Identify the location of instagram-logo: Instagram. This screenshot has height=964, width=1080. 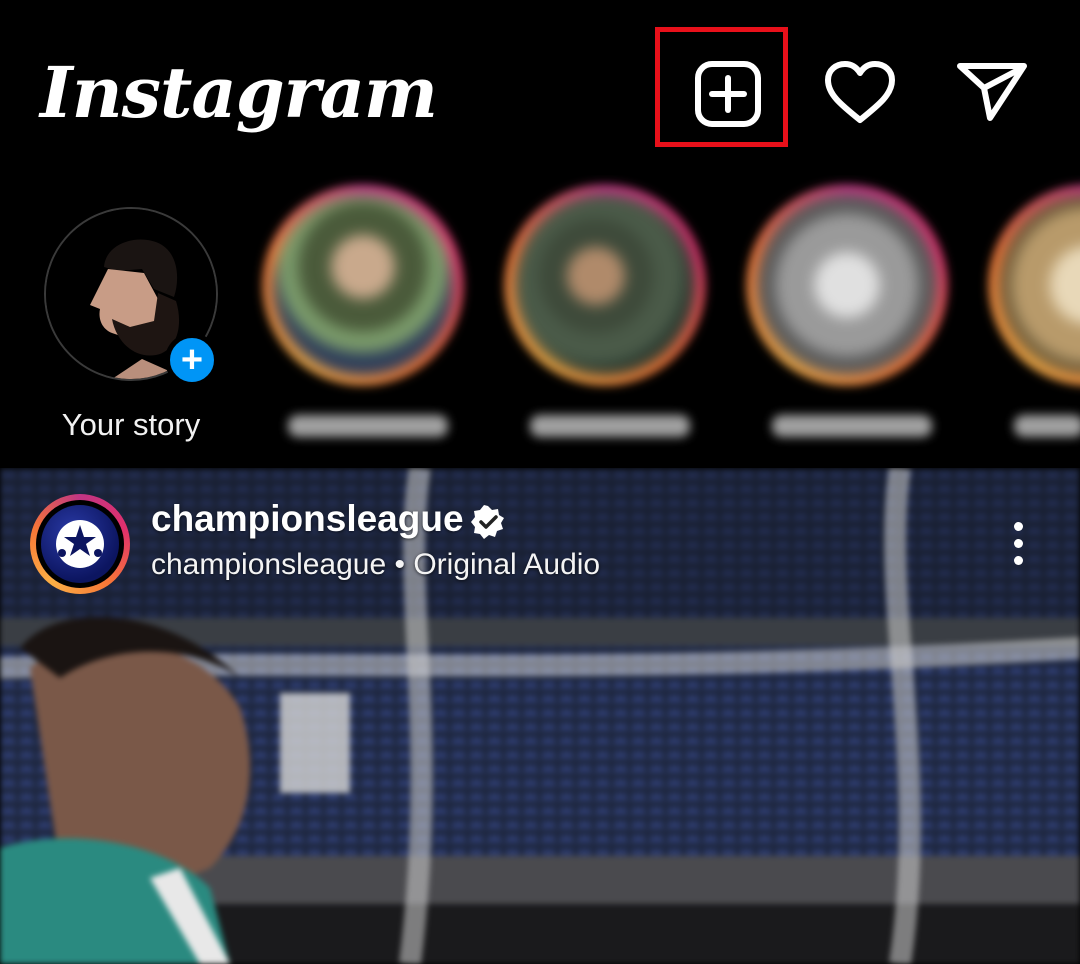
(239, 93).